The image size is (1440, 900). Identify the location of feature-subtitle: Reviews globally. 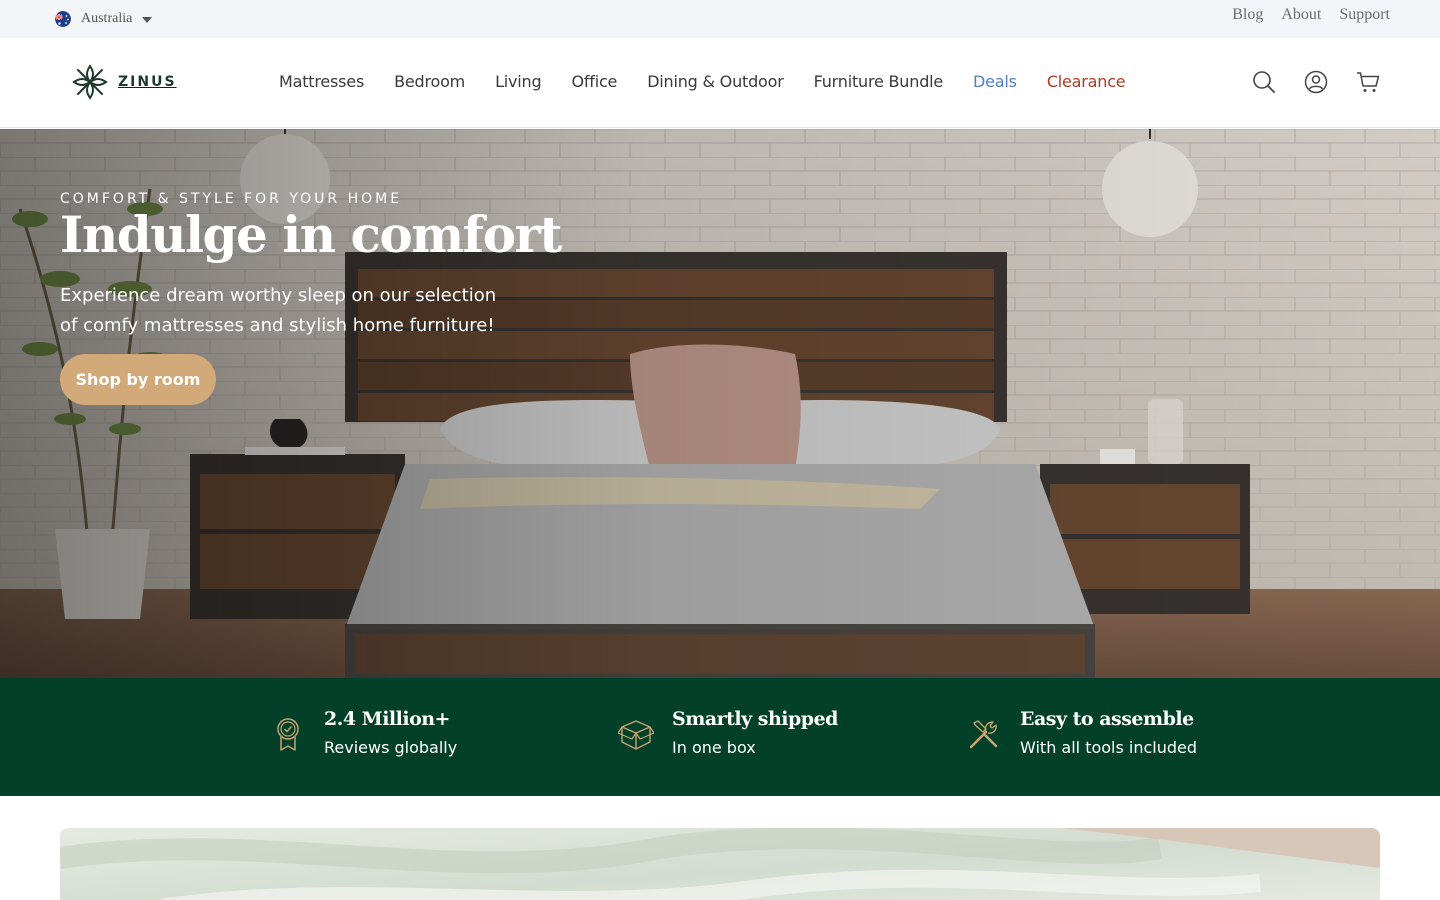
(391, 747).